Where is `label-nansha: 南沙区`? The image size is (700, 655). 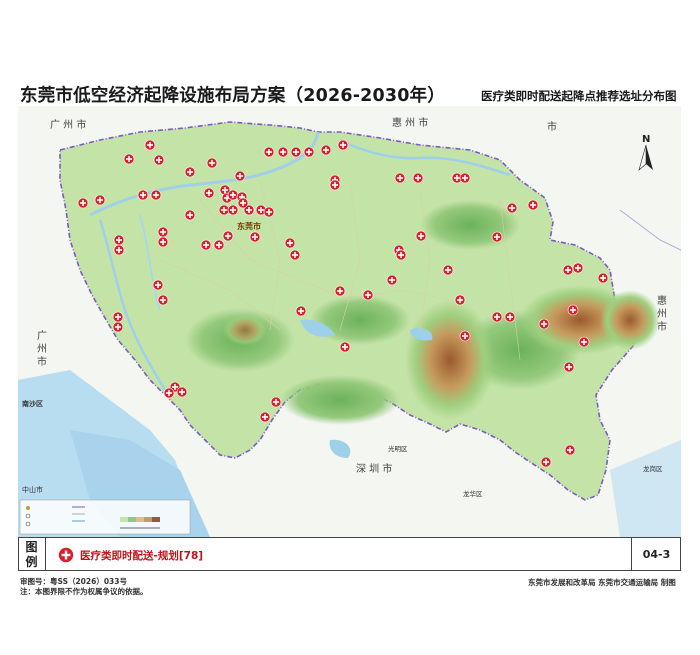
label-nansha: 南沙区 is located at coordinates (32, 403).